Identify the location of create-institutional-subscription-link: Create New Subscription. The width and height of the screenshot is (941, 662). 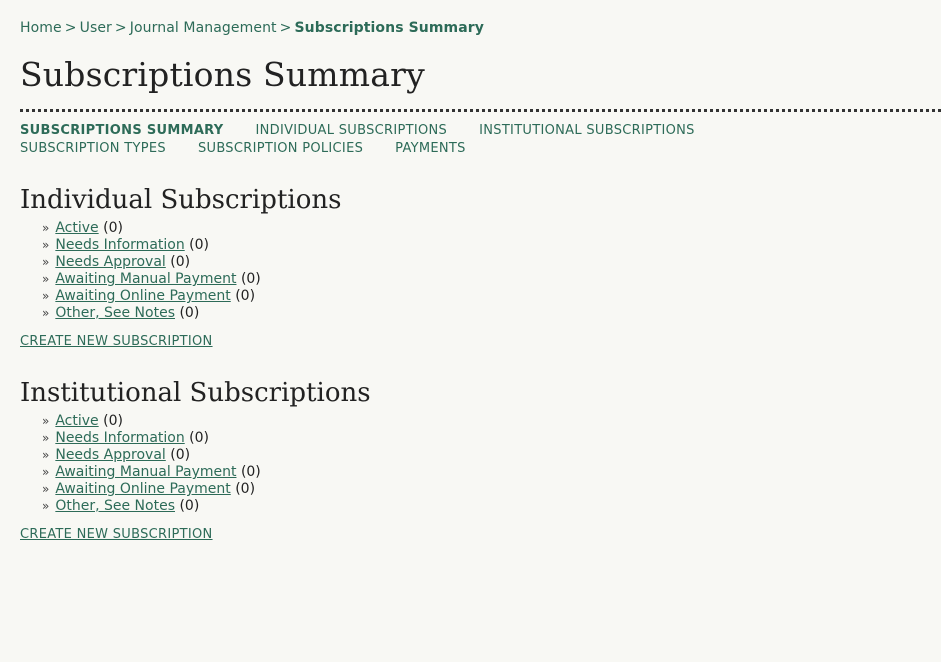
(116, 534).